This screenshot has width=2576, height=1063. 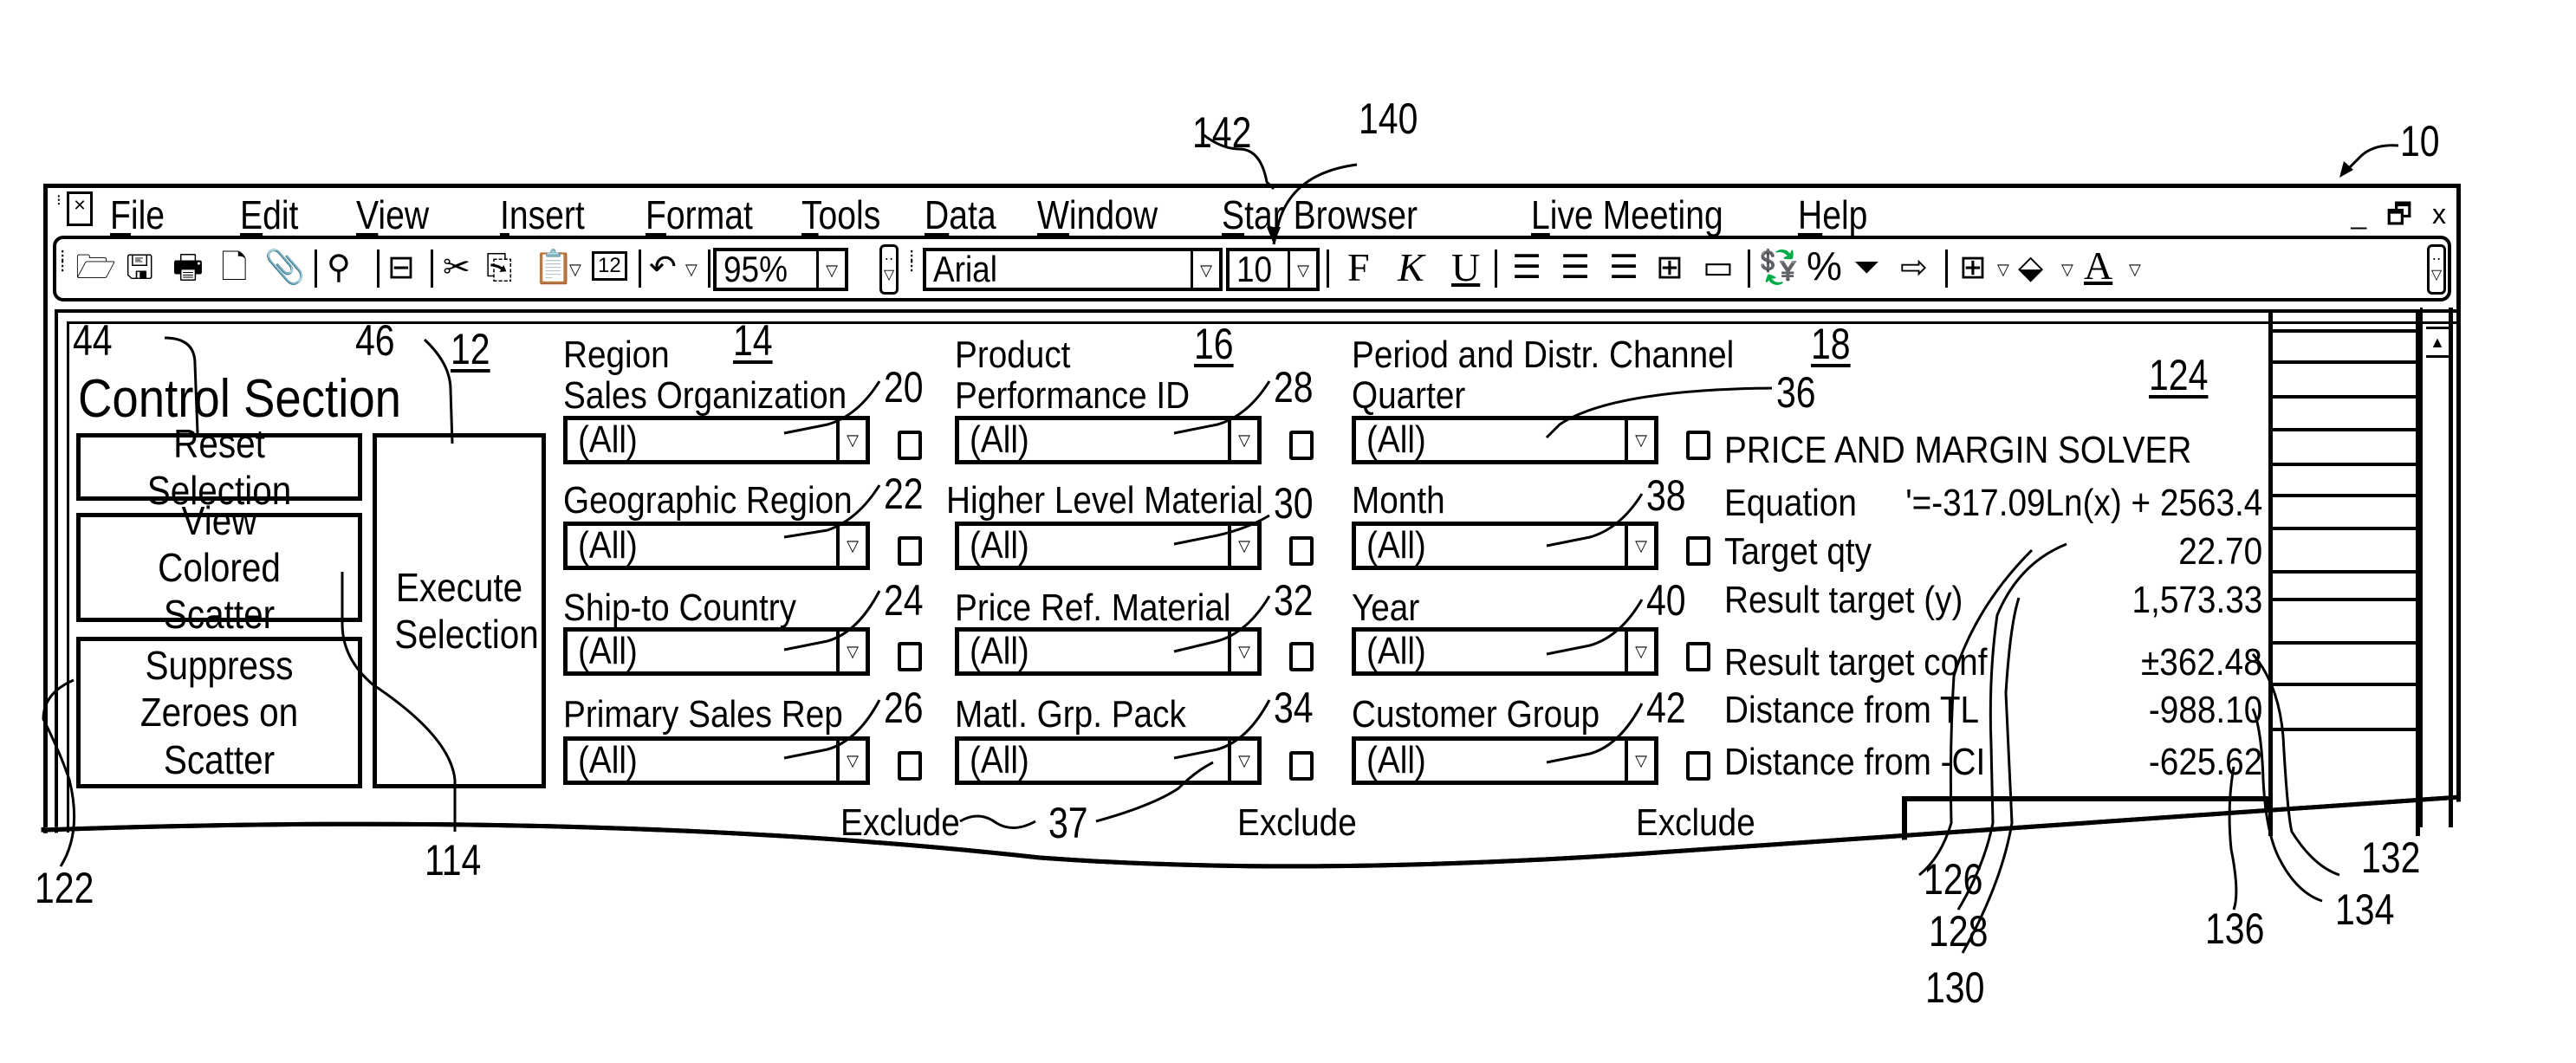 What do you see at coordinates (1505, 440) in the screenshot?
I see `quarter-dropdown: (All) ▽` at bounding box center [1505, 440].